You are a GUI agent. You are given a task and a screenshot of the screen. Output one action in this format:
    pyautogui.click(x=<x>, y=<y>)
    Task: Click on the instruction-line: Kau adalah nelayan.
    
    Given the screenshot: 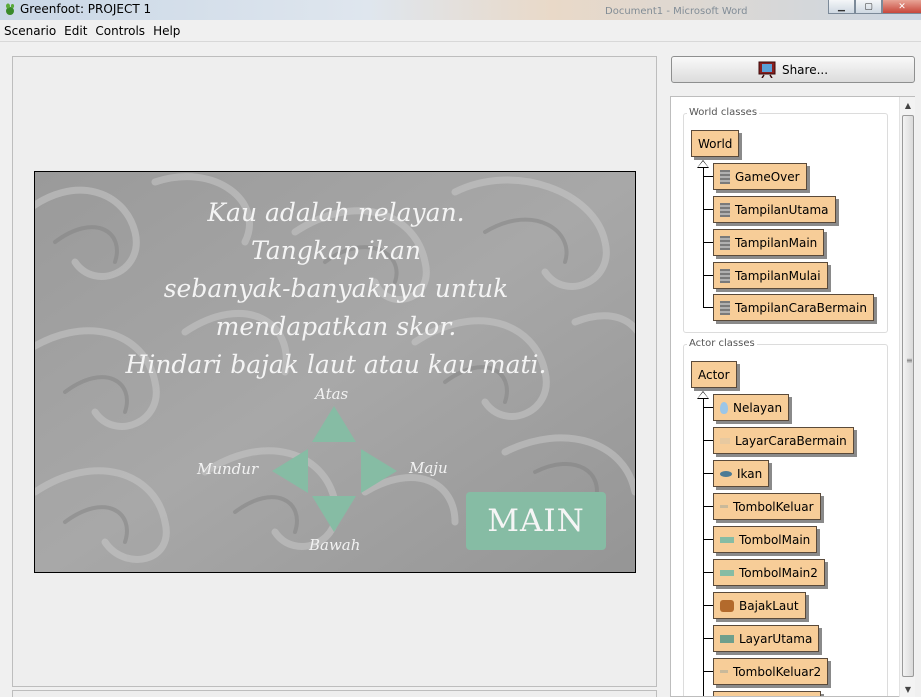 What is the action you would take?
    pyautogui.click(x=336, y=212)
    